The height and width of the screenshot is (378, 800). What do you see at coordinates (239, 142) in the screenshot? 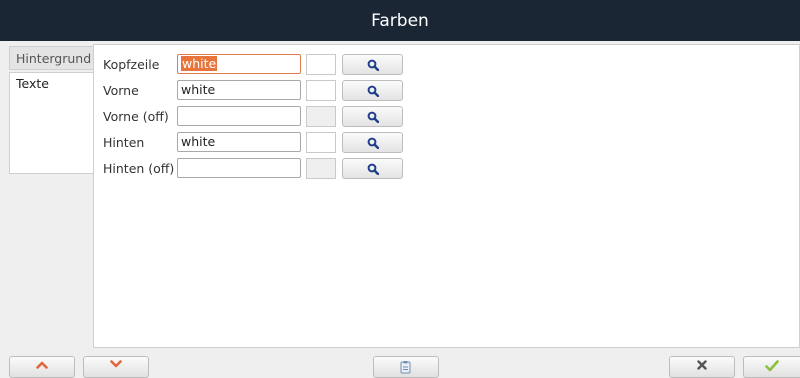
I see `color-input-hinten: white` at bounding box center [239, 142].